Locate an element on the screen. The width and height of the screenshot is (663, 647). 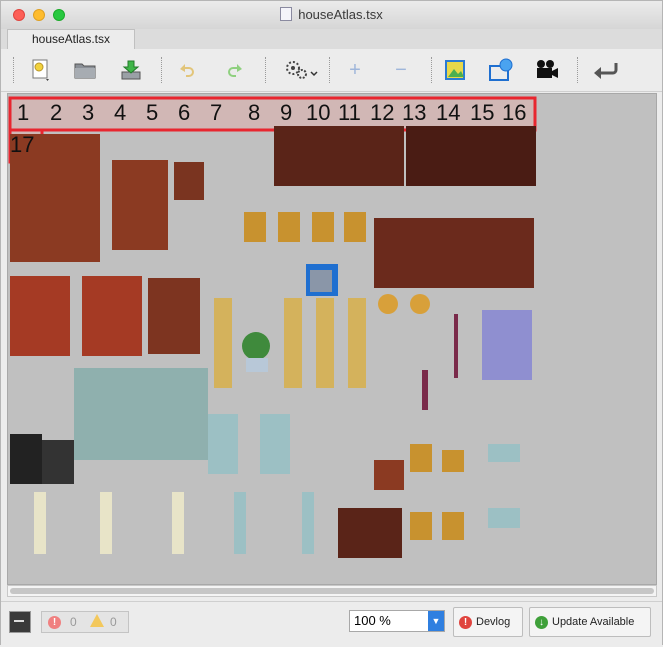
tile-label: 15 is located at coordinates (482, 112).